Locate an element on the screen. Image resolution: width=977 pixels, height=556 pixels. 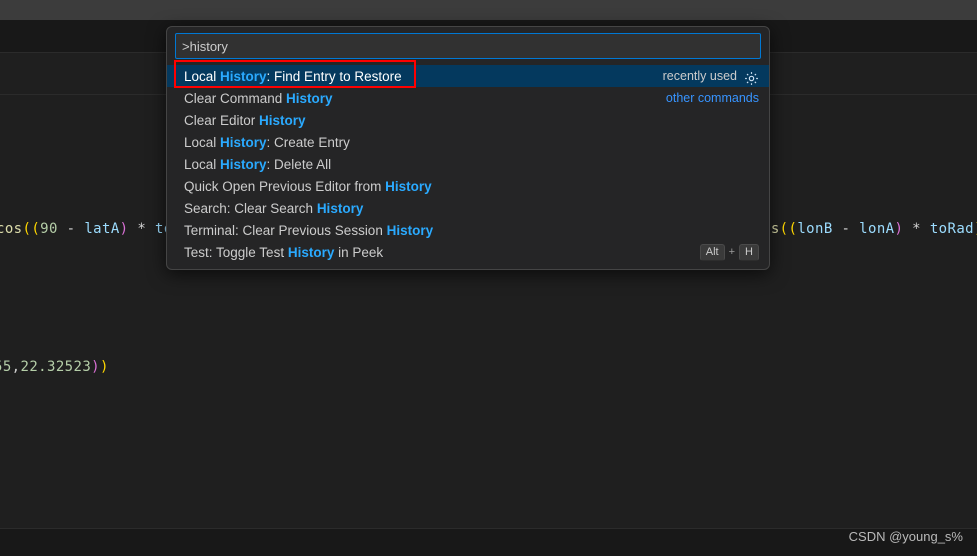
code-token-paren-close-3: ) is located at coordinates (95, 367).